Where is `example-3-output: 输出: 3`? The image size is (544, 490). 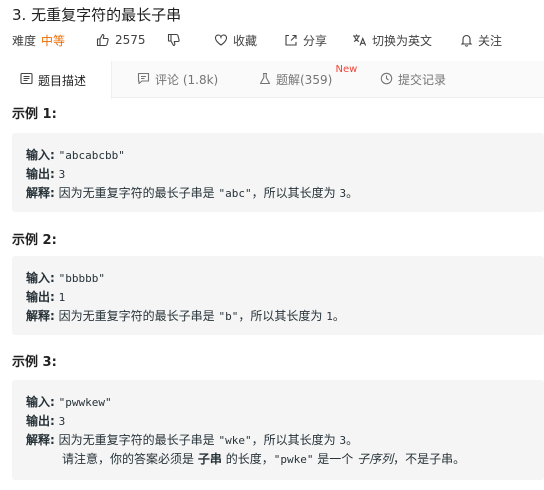
example-3-output: 输出: 3 is located at coordinates (46, 421).